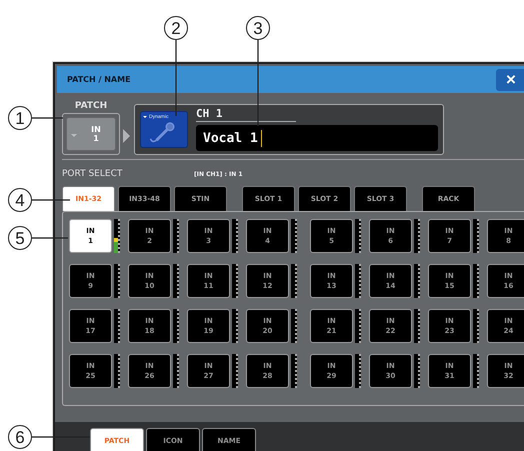 The width and height of the screenshot is (524, 451). Describe the element at coordinates (91, 106) in the screenshot. I see `patch-label: PATCH` at that location.